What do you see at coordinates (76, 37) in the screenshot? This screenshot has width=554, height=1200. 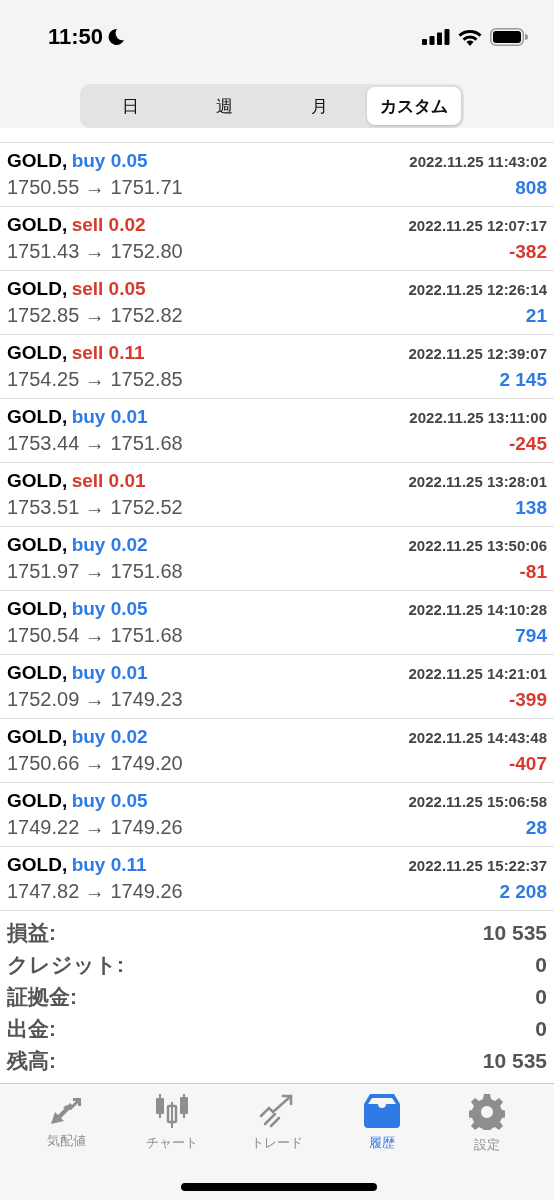 I see `status-time: 11:50` at bounding box center [76, 37].